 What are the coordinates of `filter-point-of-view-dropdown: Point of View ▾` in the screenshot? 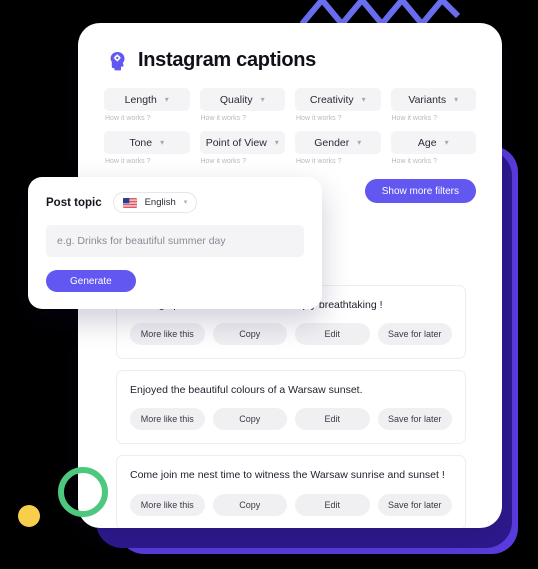 It's located at (242, 142).